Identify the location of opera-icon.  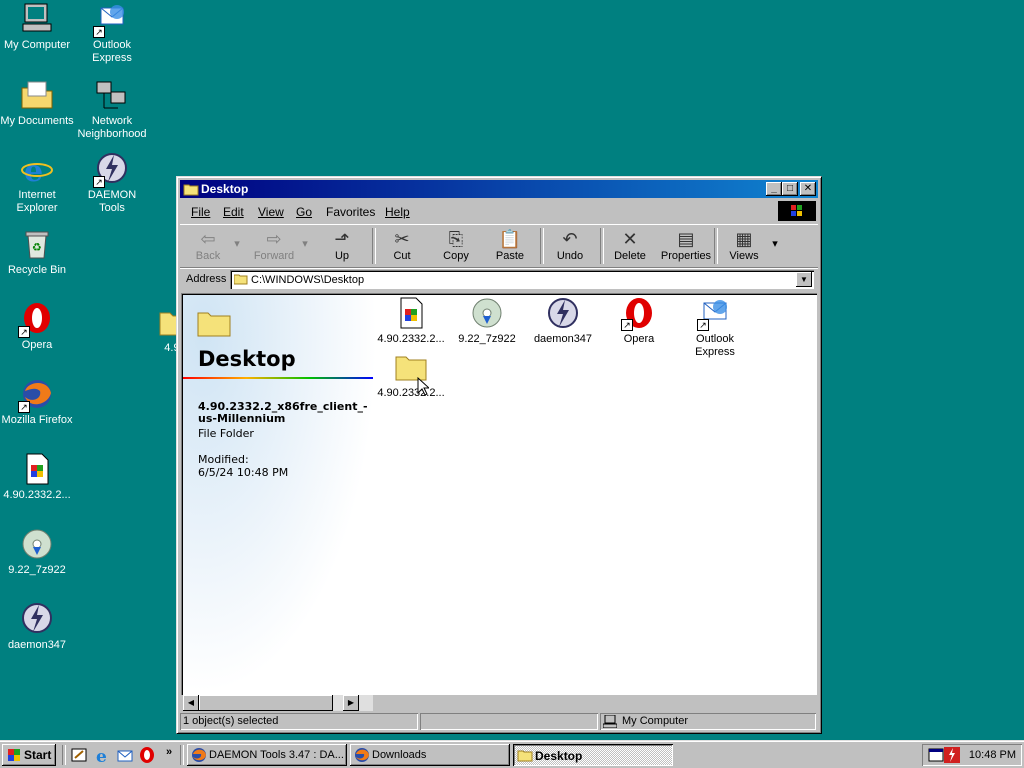
(147, 755).